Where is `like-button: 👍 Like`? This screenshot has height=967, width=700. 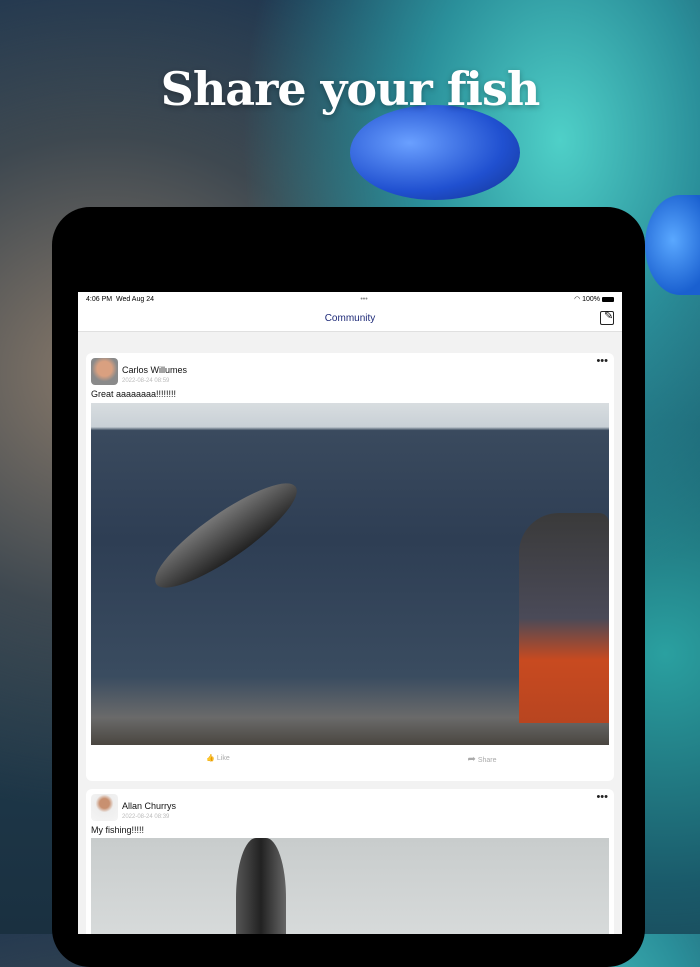 like-button: 👍 Like is located at coordinates (218, 759).